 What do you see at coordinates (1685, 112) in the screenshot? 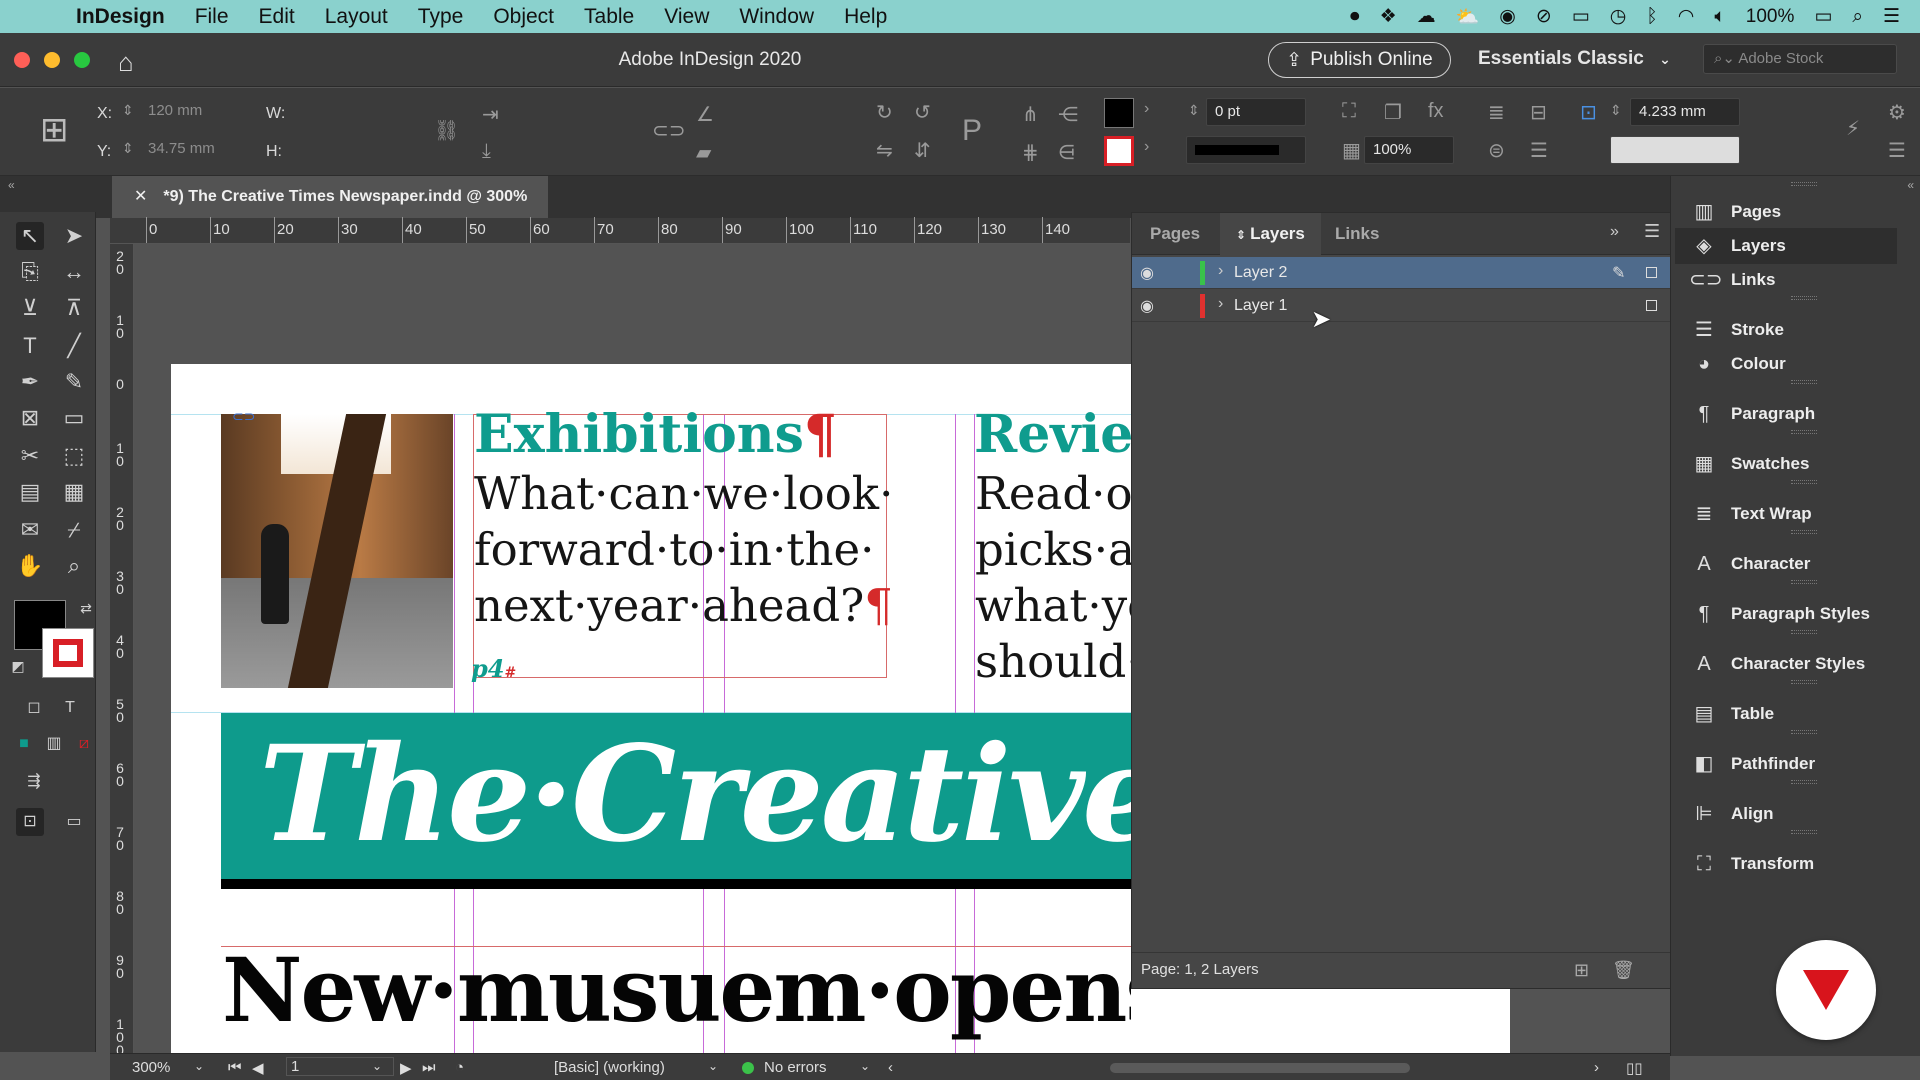
I see `gutter-field: 4.233 mm` at bounding box center [1685, 112].